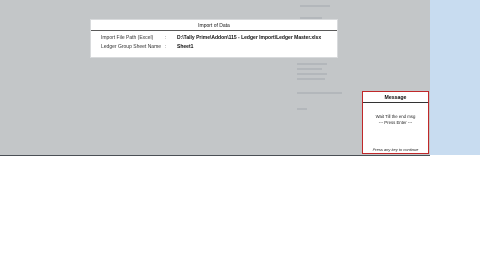  I want to click on dialog-title: Import of Data, so click(214, 26).